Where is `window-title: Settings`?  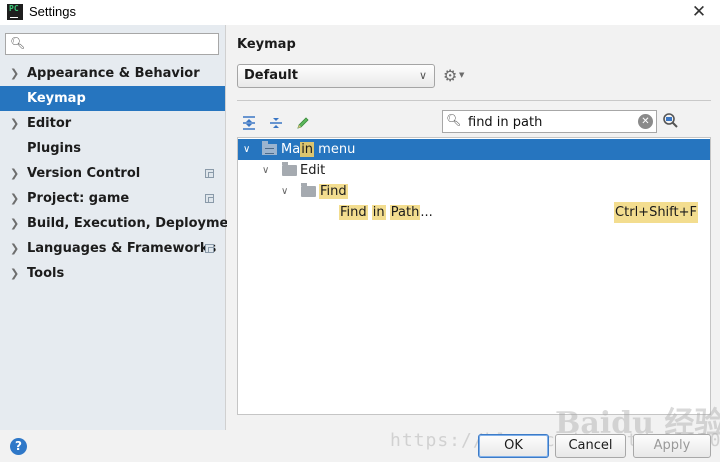 window-title: Settings is located at coordinates (52, 11).